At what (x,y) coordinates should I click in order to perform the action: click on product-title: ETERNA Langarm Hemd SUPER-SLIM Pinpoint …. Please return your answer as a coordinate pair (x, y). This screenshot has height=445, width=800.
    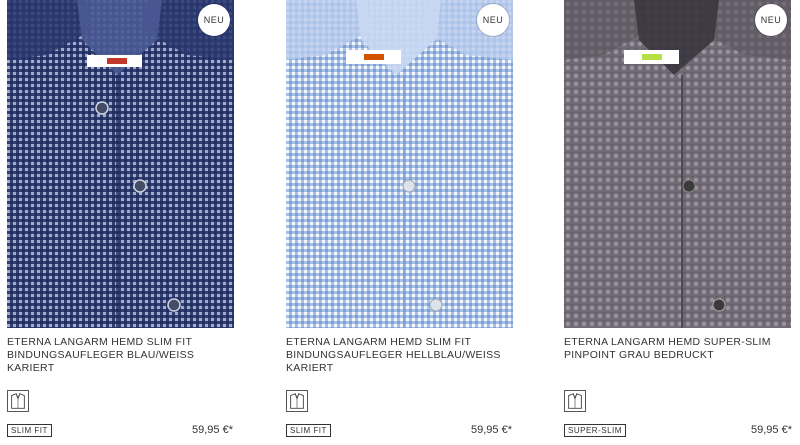
    Looking at the image, I should click on (680, 349).